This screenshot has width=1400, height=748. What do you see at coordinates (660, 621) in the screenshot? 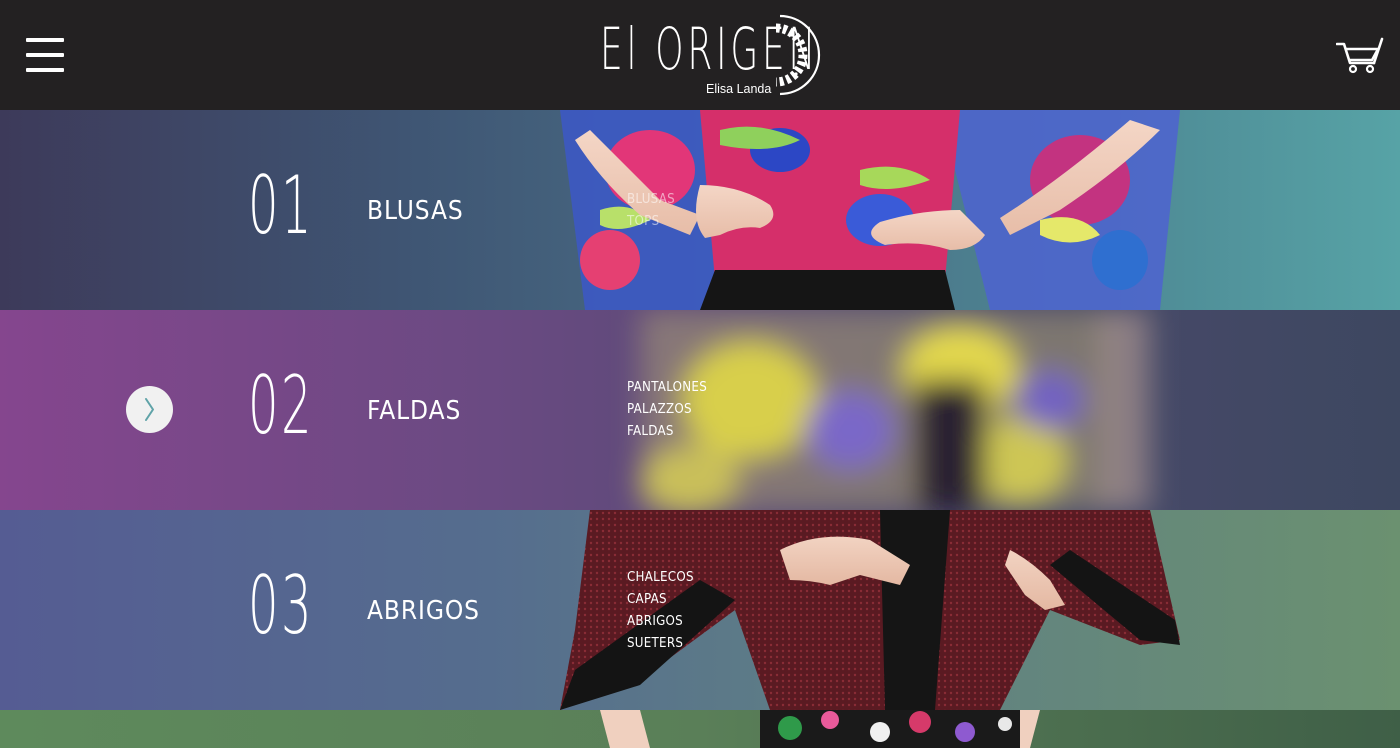
I see `subcategory-link: ABRIGOS` at bounding box center [660, 621].